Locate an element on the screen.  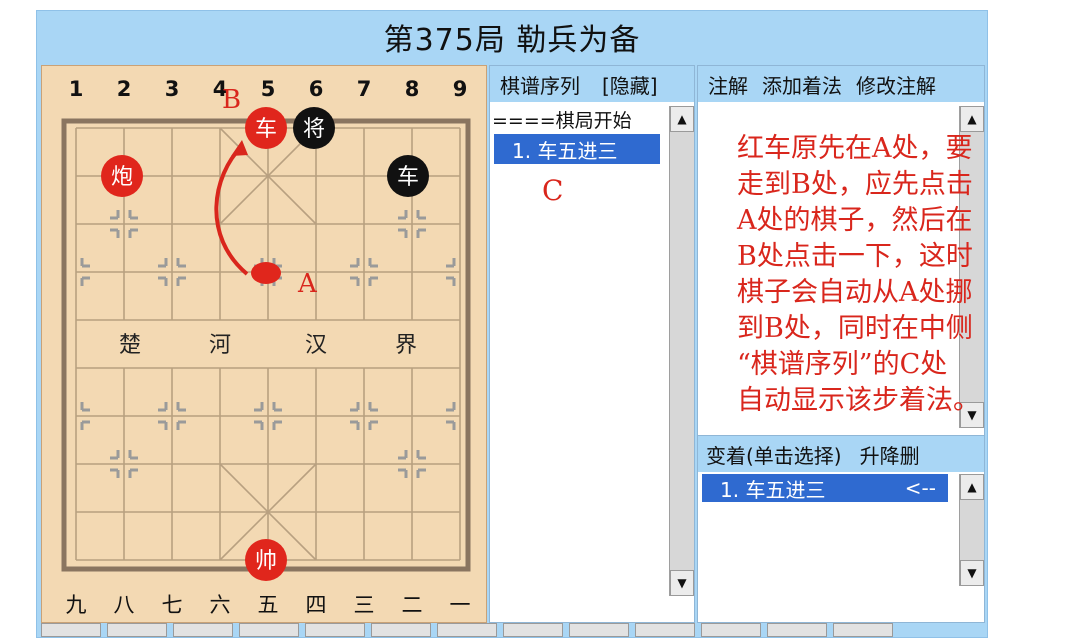
black-general-piece: 将 is located at coordinates (314, 128).